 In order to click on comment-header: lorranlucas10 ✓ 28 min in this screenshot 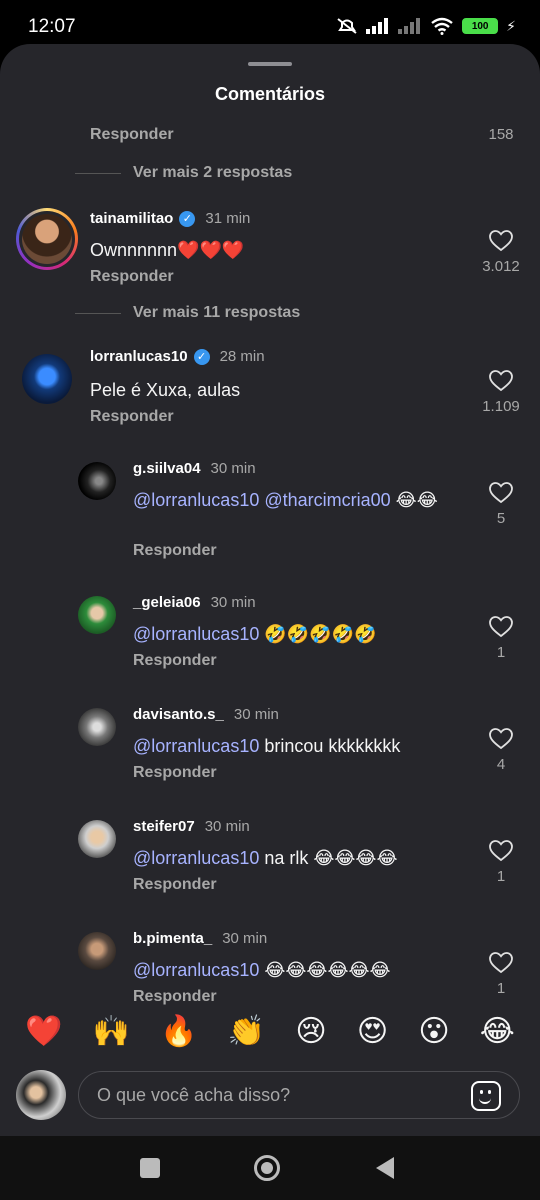, I will do `click(177, 356)`.